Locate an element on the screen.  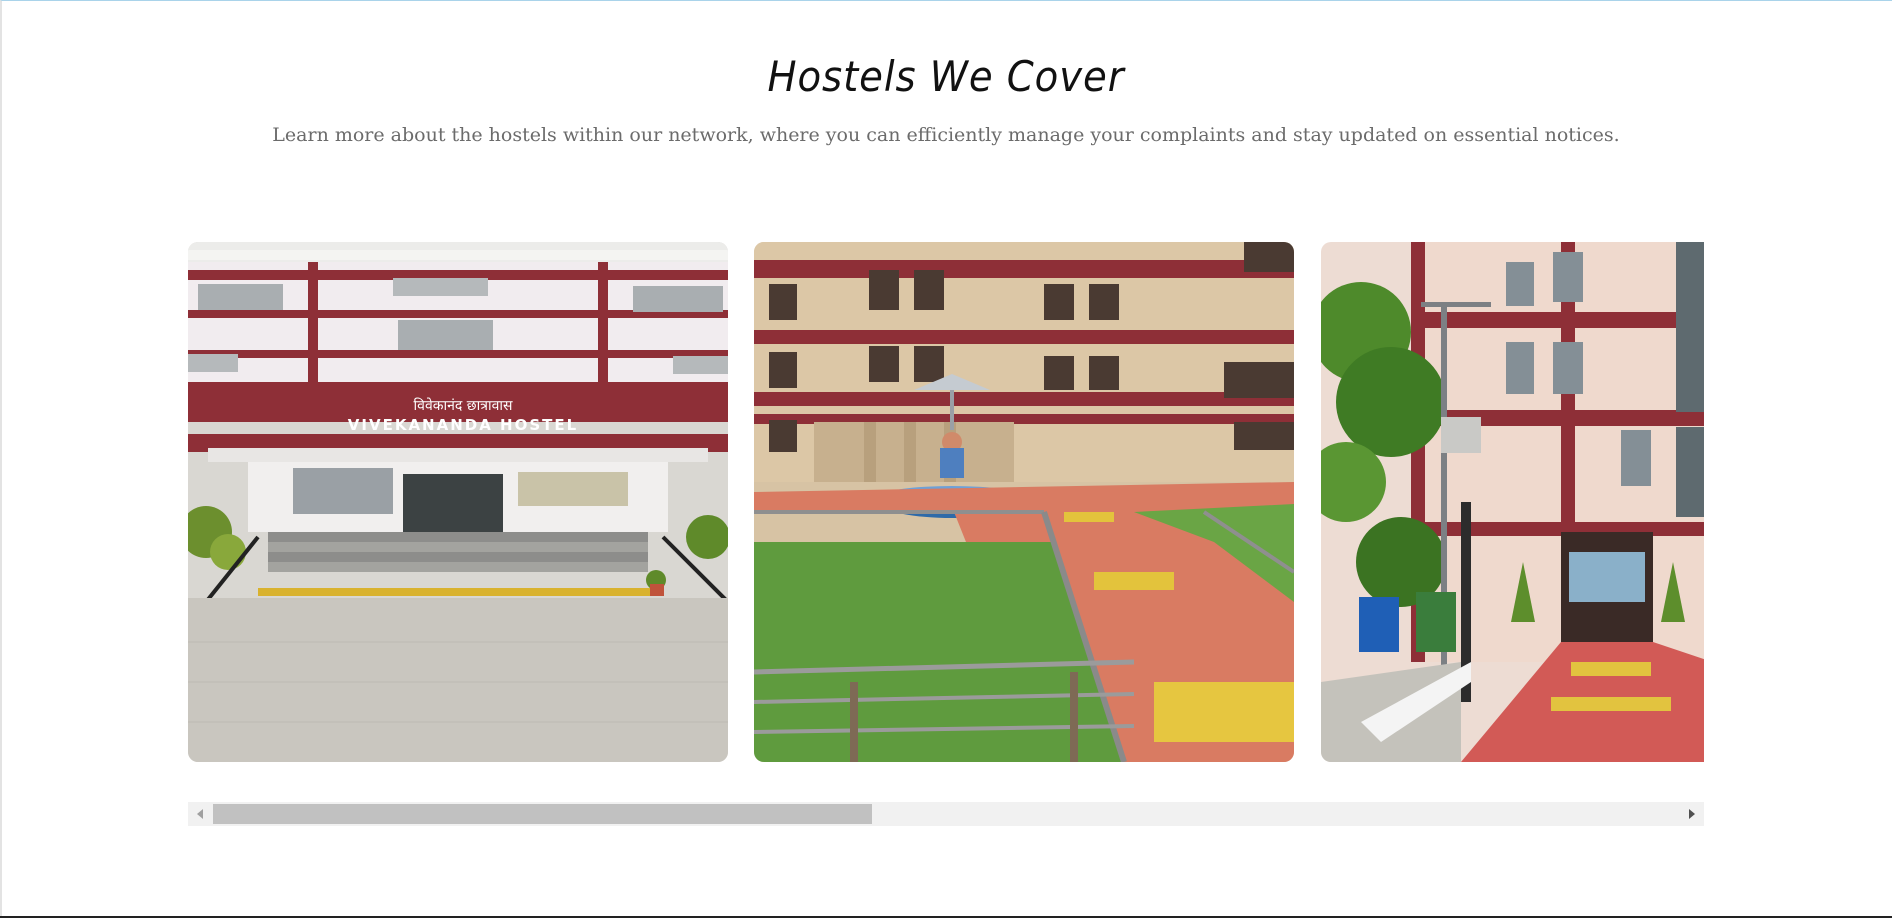
section-title: Hostels We Cover is located at coordinates (946, 76).